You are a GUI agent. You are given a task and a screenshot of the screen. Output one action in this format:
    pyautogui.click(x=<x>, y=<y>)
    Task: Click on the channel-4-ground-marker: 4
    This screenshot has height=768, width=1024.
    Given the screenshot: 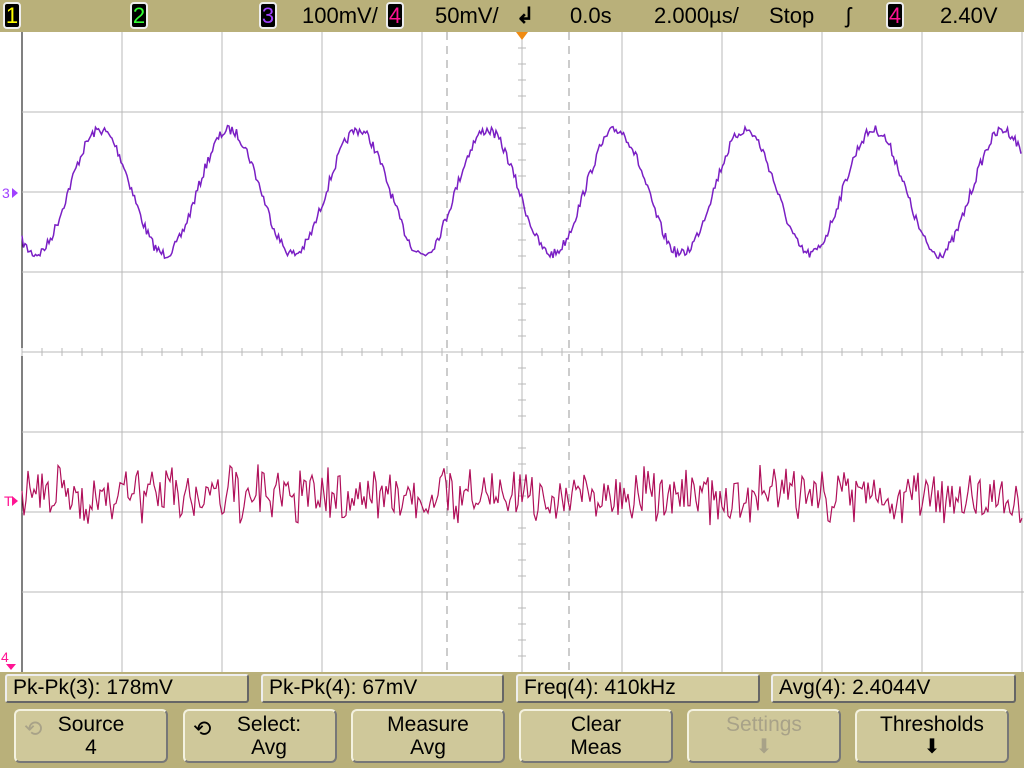 What is the action you would take?
    pyautogui.click(x=5, y=657)
    